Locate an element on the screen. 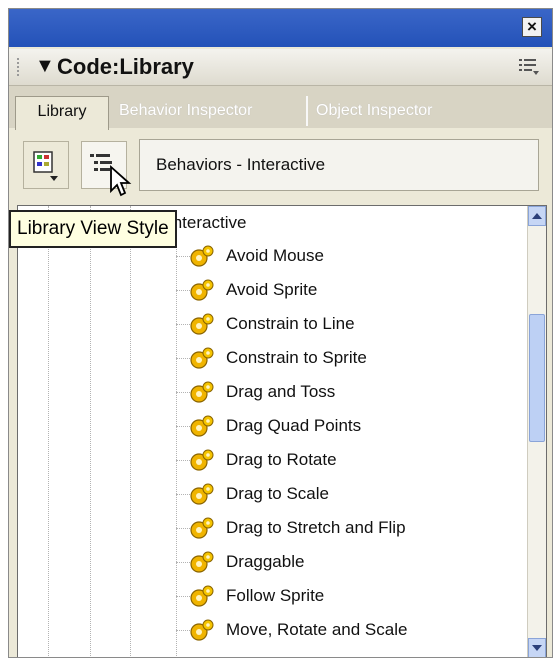 This screenshot has height=661, width=558. behavior-list-item: Drag Quad Points is located at coordinates (273, 427).